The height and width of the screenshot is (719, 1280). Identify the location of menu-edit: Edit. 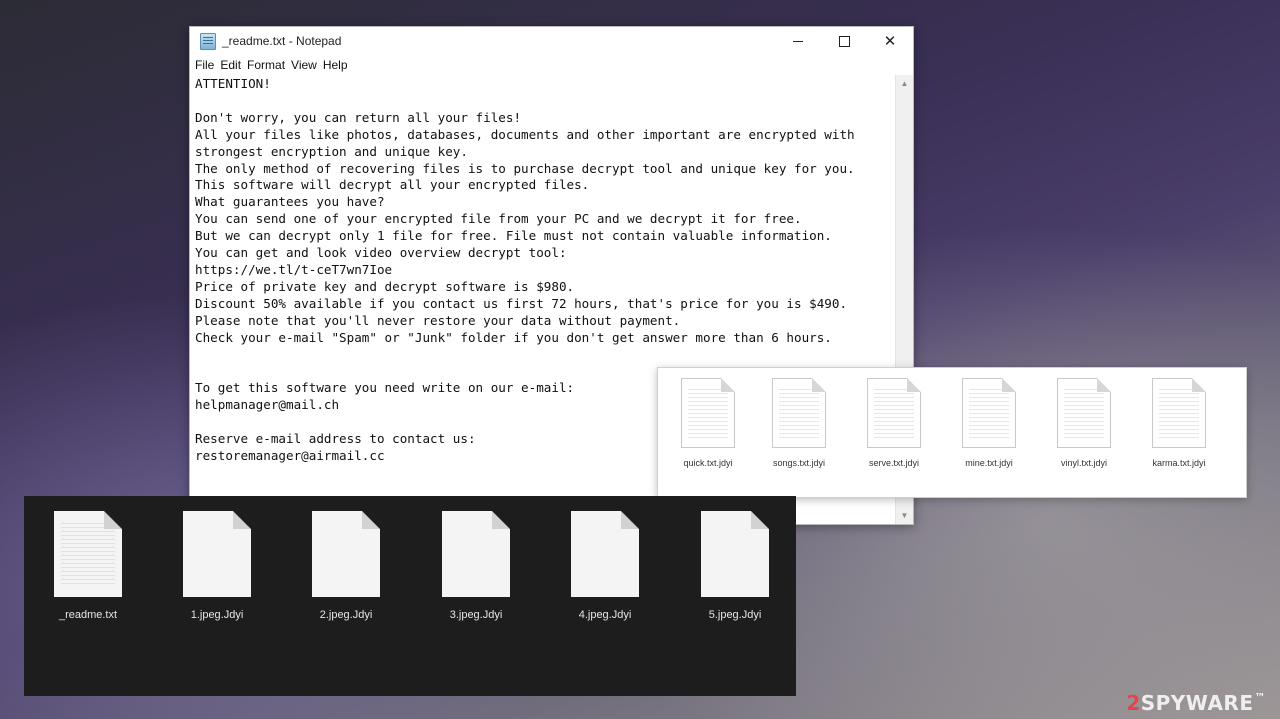
(230, 65).